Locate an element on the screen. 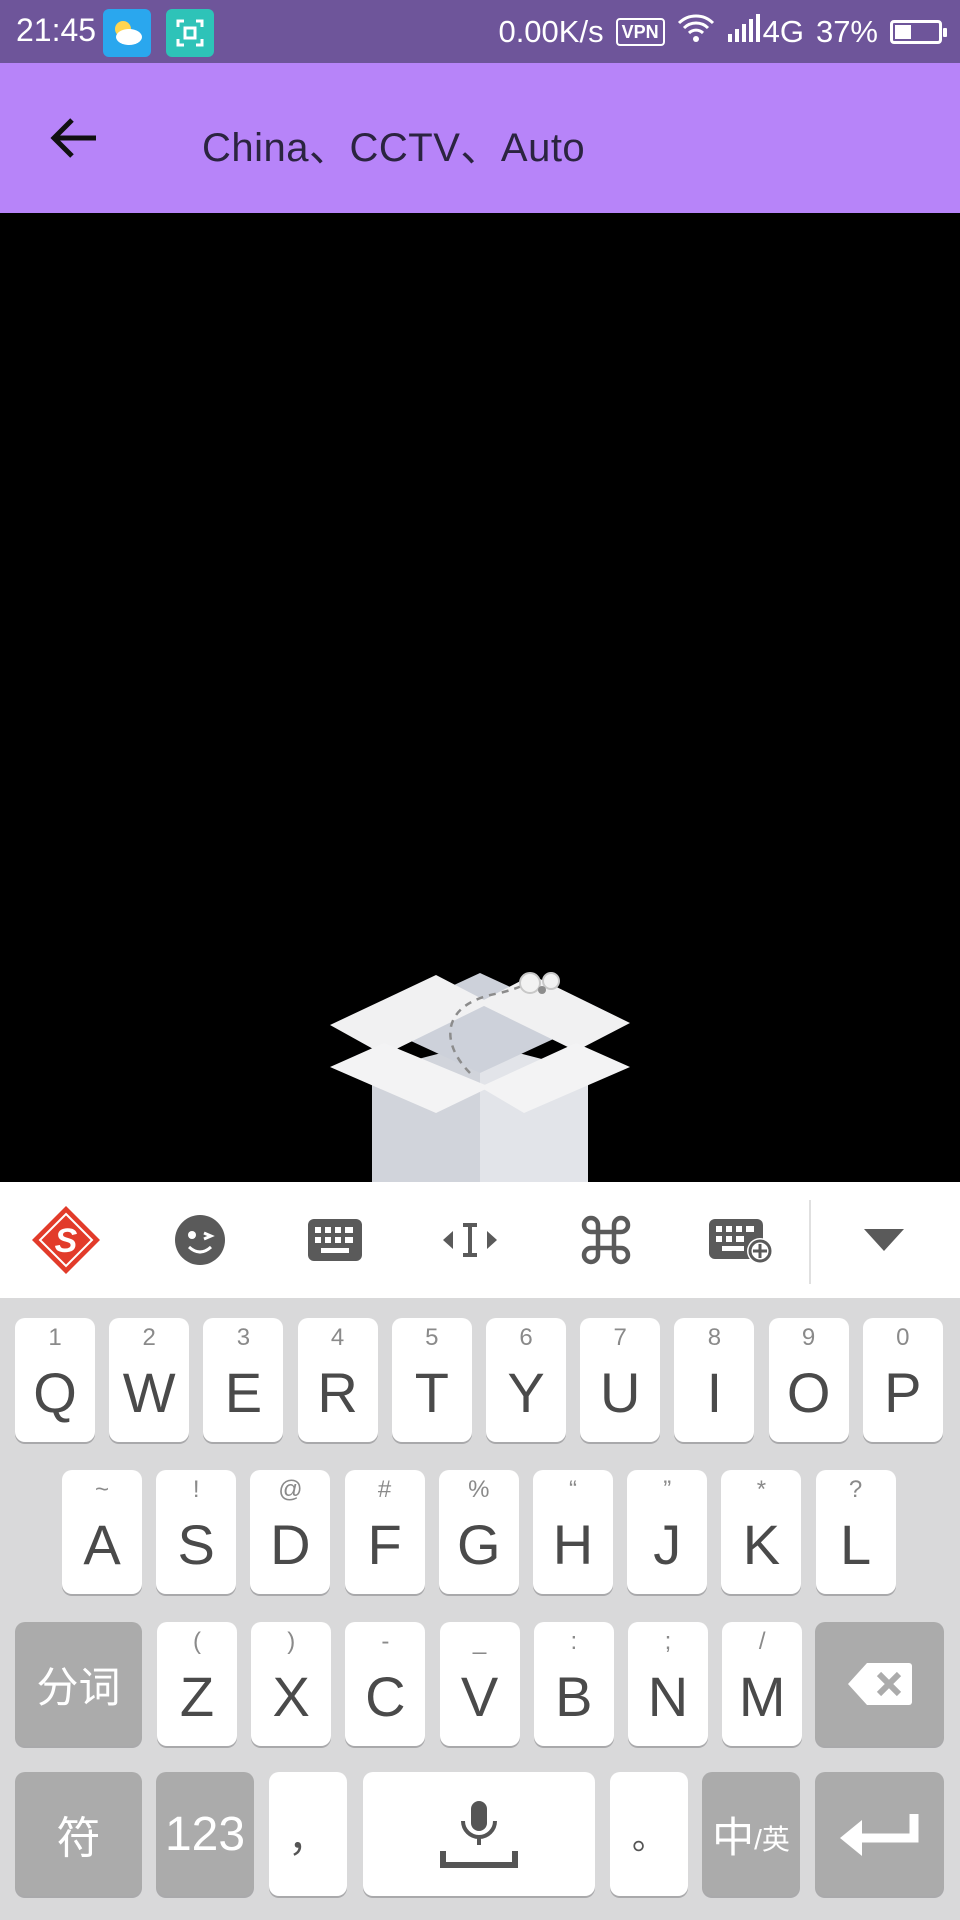 The width and height of the screenshot is (960, 1920). key-label: V is located at coordinates (479, 1696).